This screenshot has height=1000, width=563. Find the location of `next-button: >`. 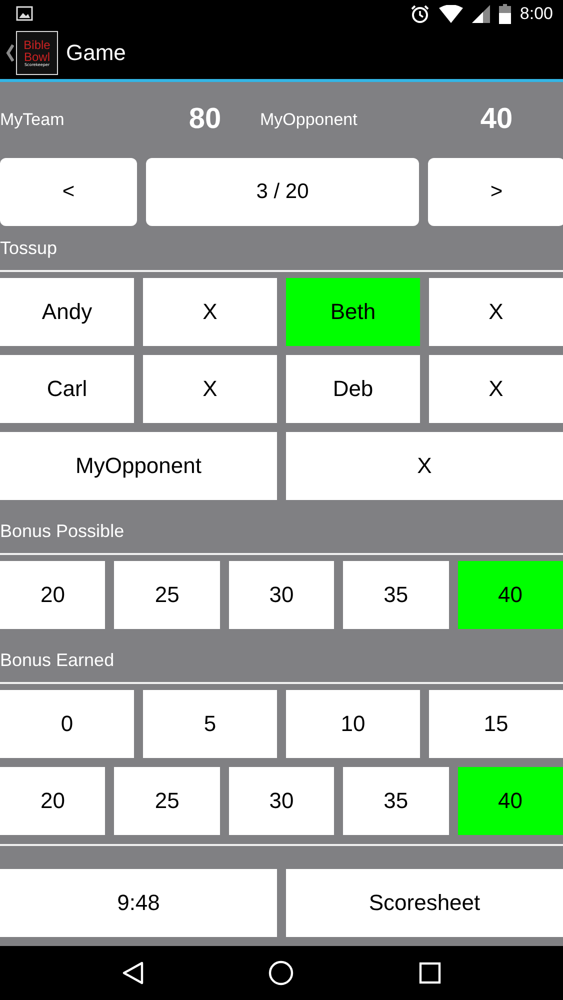

next-button: > is located at coordinates (495, 192).